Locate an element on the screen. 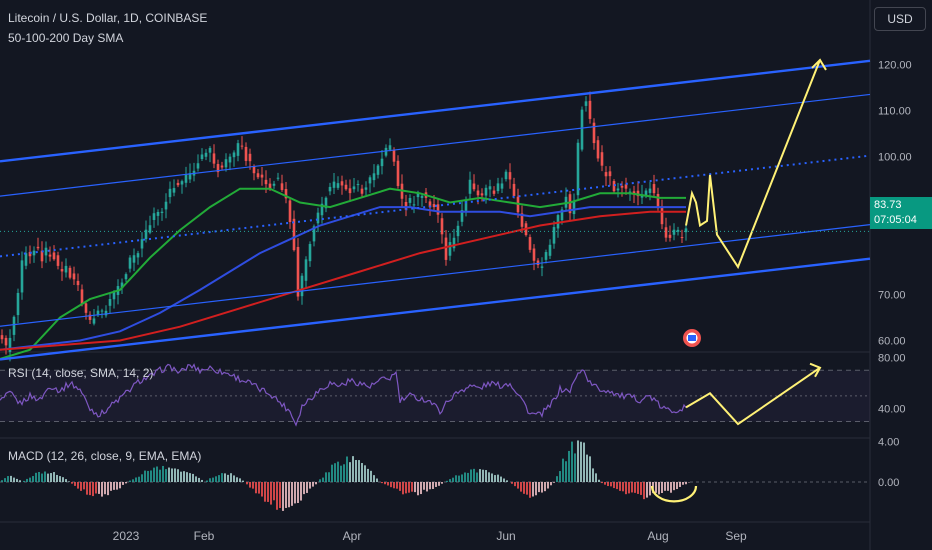  rsi-title: RSI (14, close, SMA, 14, 2) is located at coordinates (80, 373).